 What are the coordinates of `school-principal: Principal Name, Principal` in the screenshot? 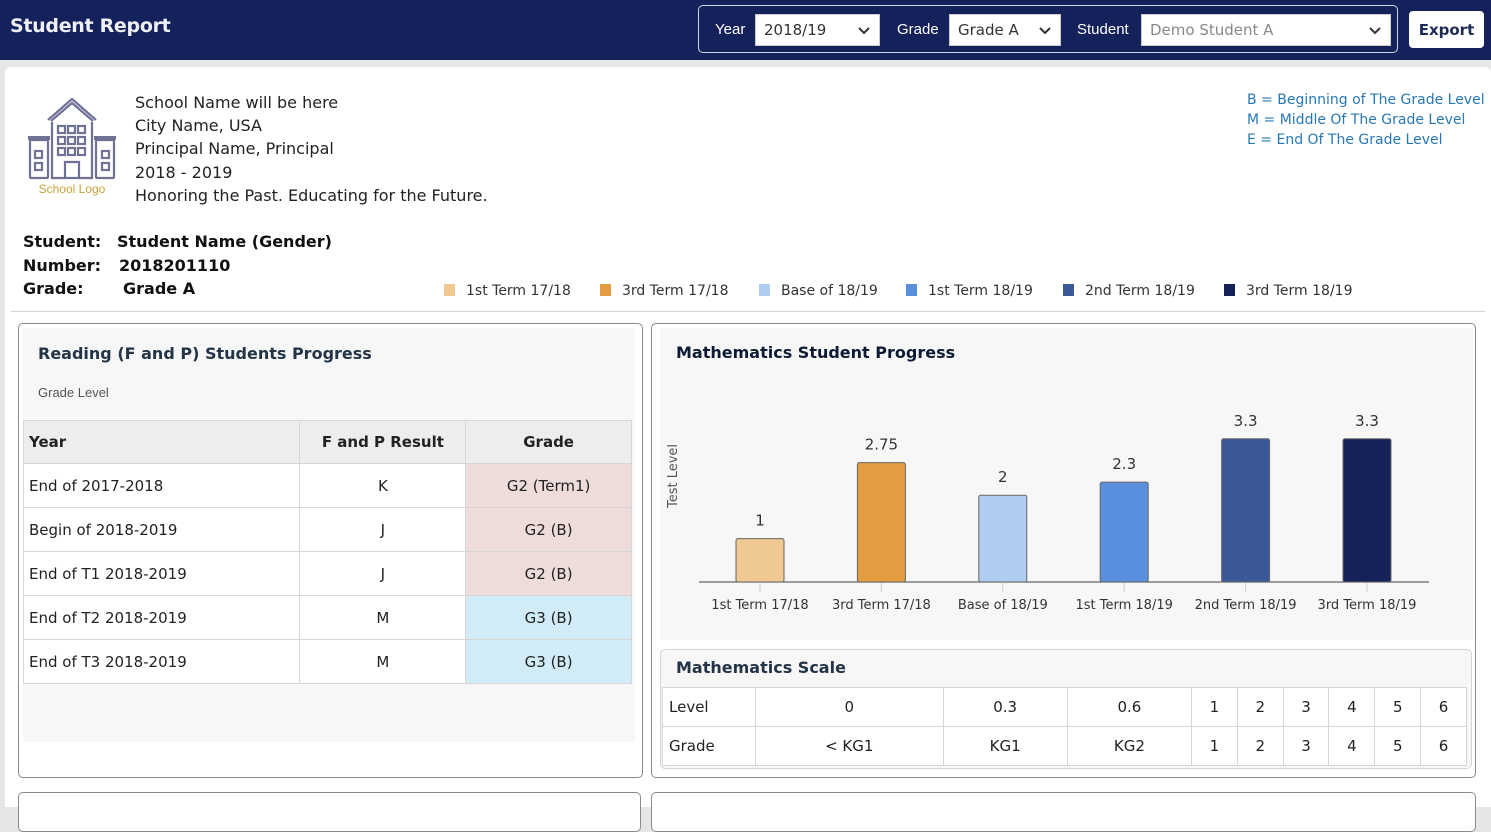 It's located at (234, 149).